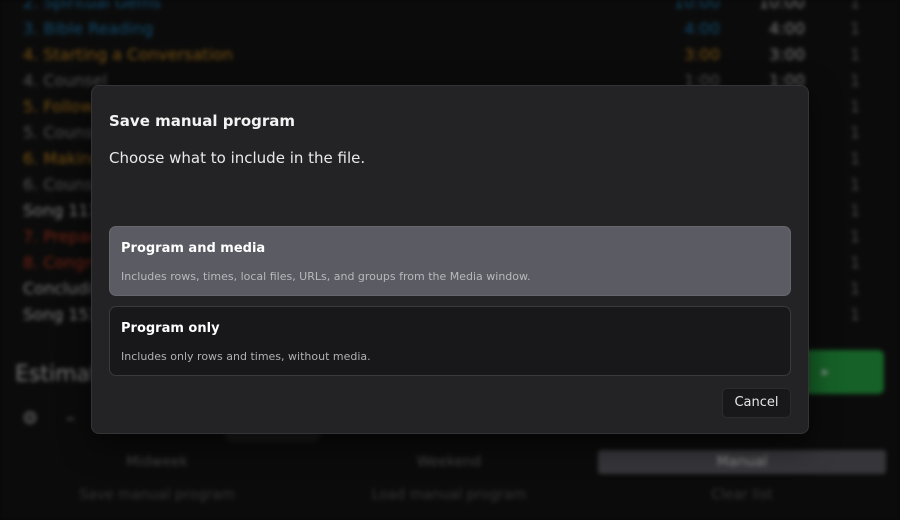  Describe the element at coordinates (756, 403) in the screenshot. I see `cancel-button: Cancel` at that location.